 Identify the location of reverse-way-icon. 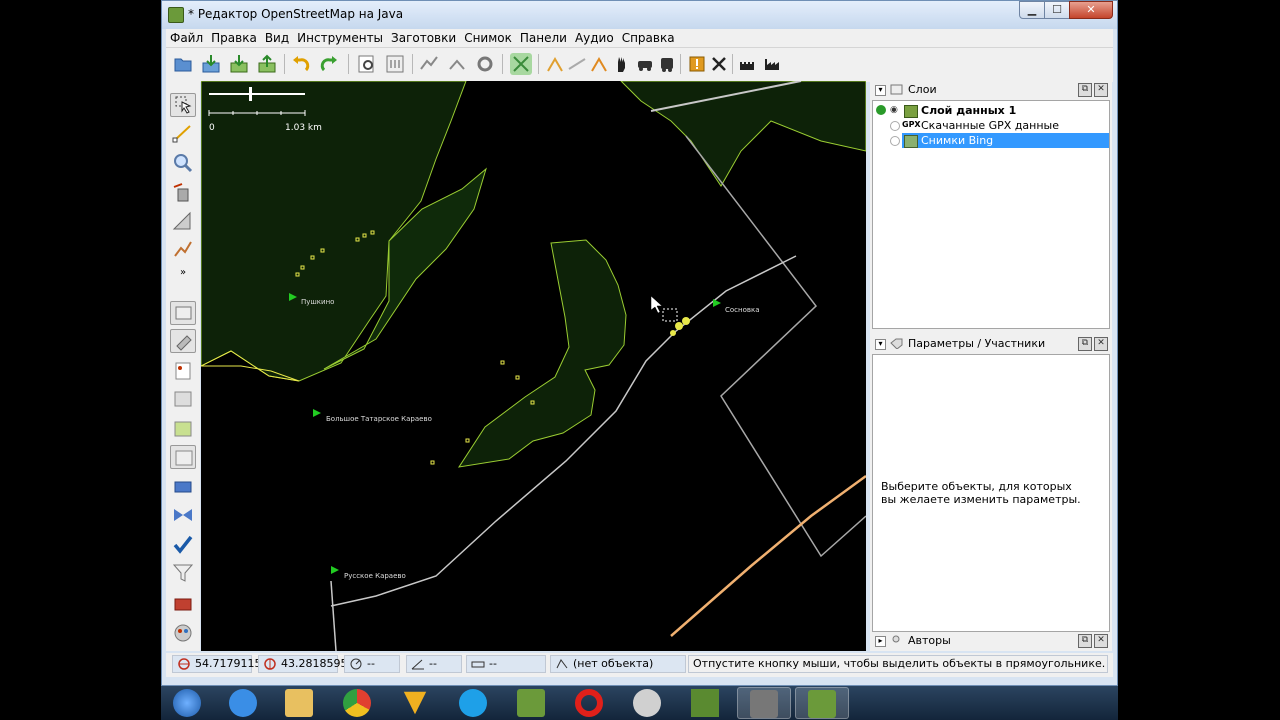
(485, 64).